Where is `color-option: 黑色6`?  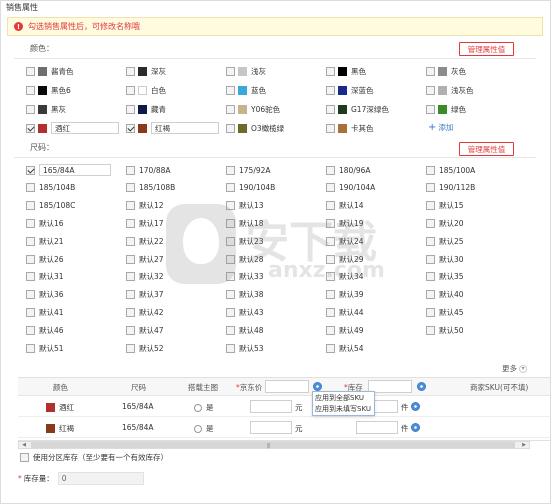 color-option: 黑色6 is located at coordinates (76, 90).